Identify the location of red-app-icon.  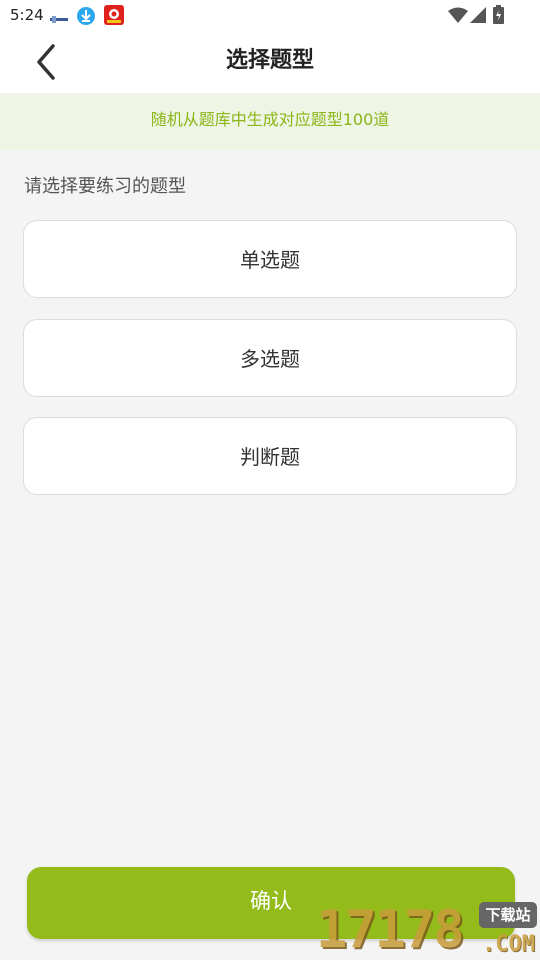
(114, 15).